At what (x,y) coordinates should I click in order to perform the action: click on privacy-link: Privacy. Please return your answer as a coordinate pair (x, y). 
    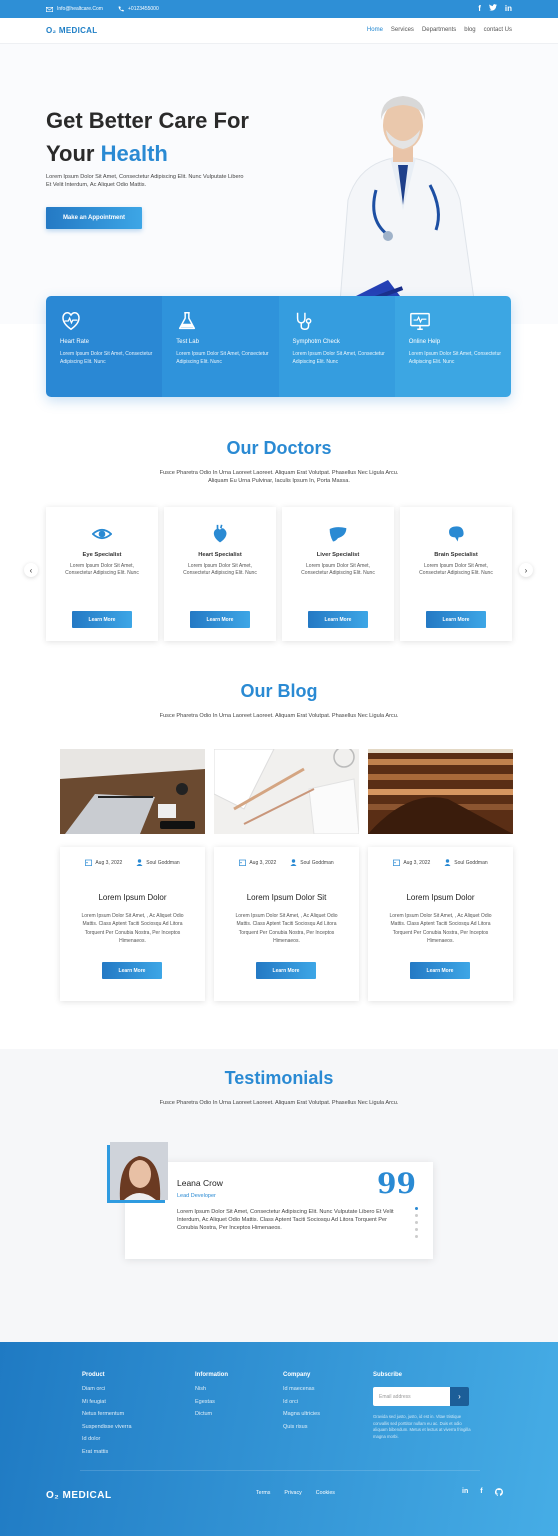
    Looking at the image, I should click on (292, 1493).